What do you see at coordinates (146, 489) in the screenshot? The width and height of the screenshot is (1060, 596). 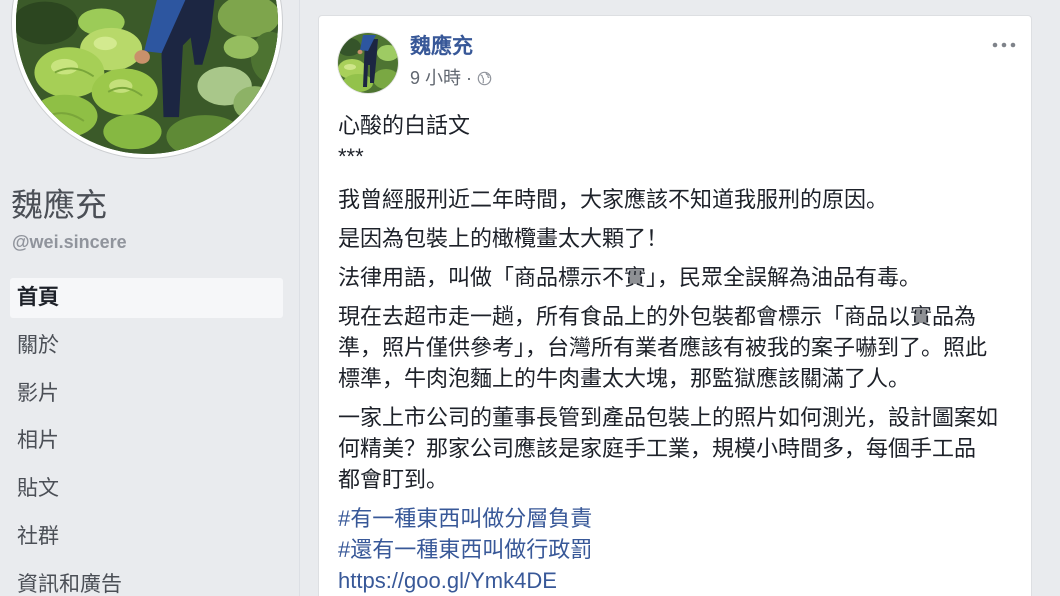 I see `nav-item-posts: 貼文` at bounding box center [146, 489].